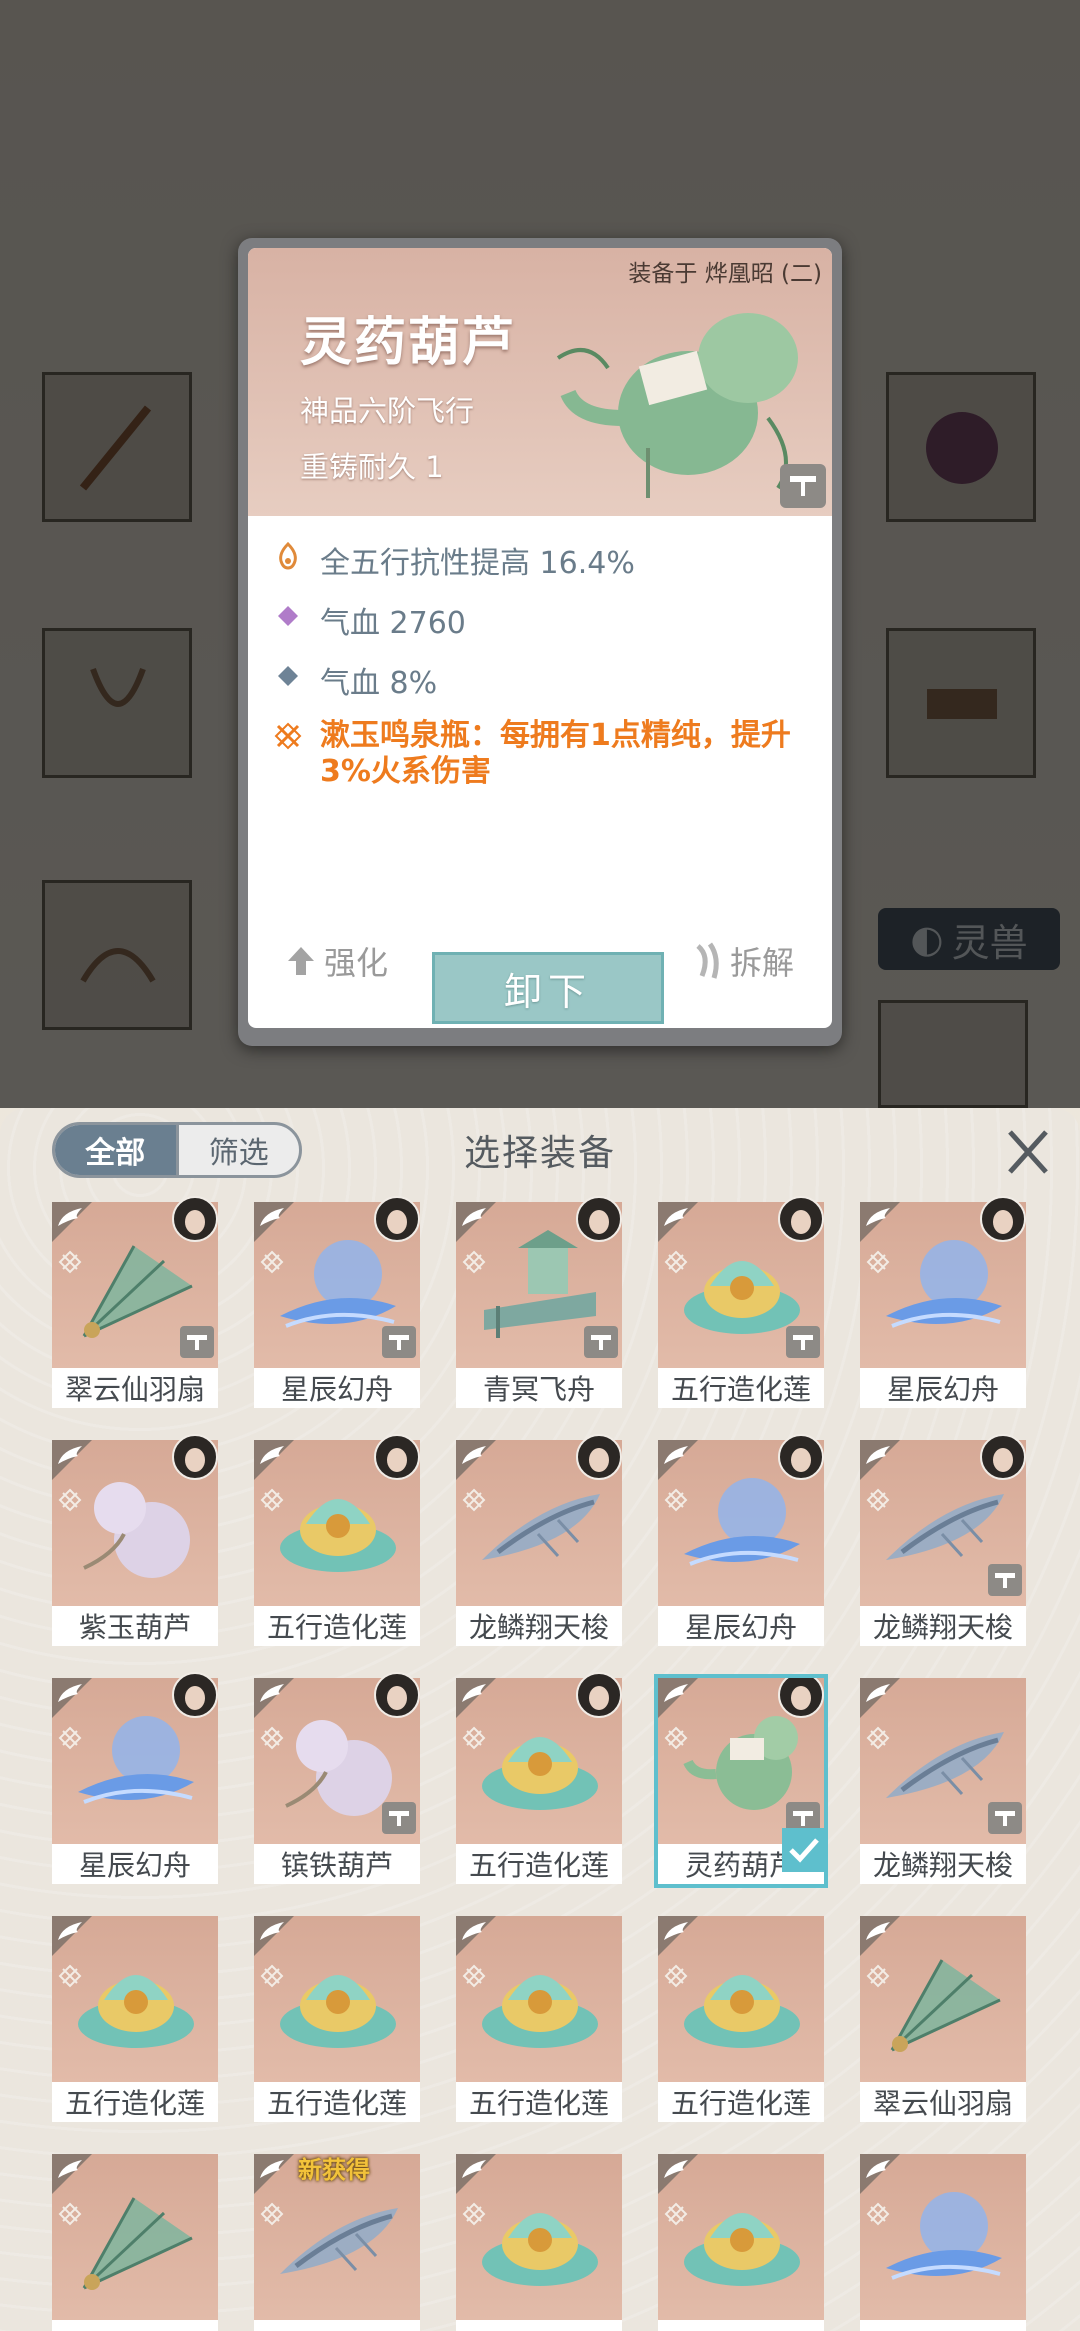 This screenshot has height=2331, width=1080. I want to click on panel-title: 选择装备, so click(539, 1153).